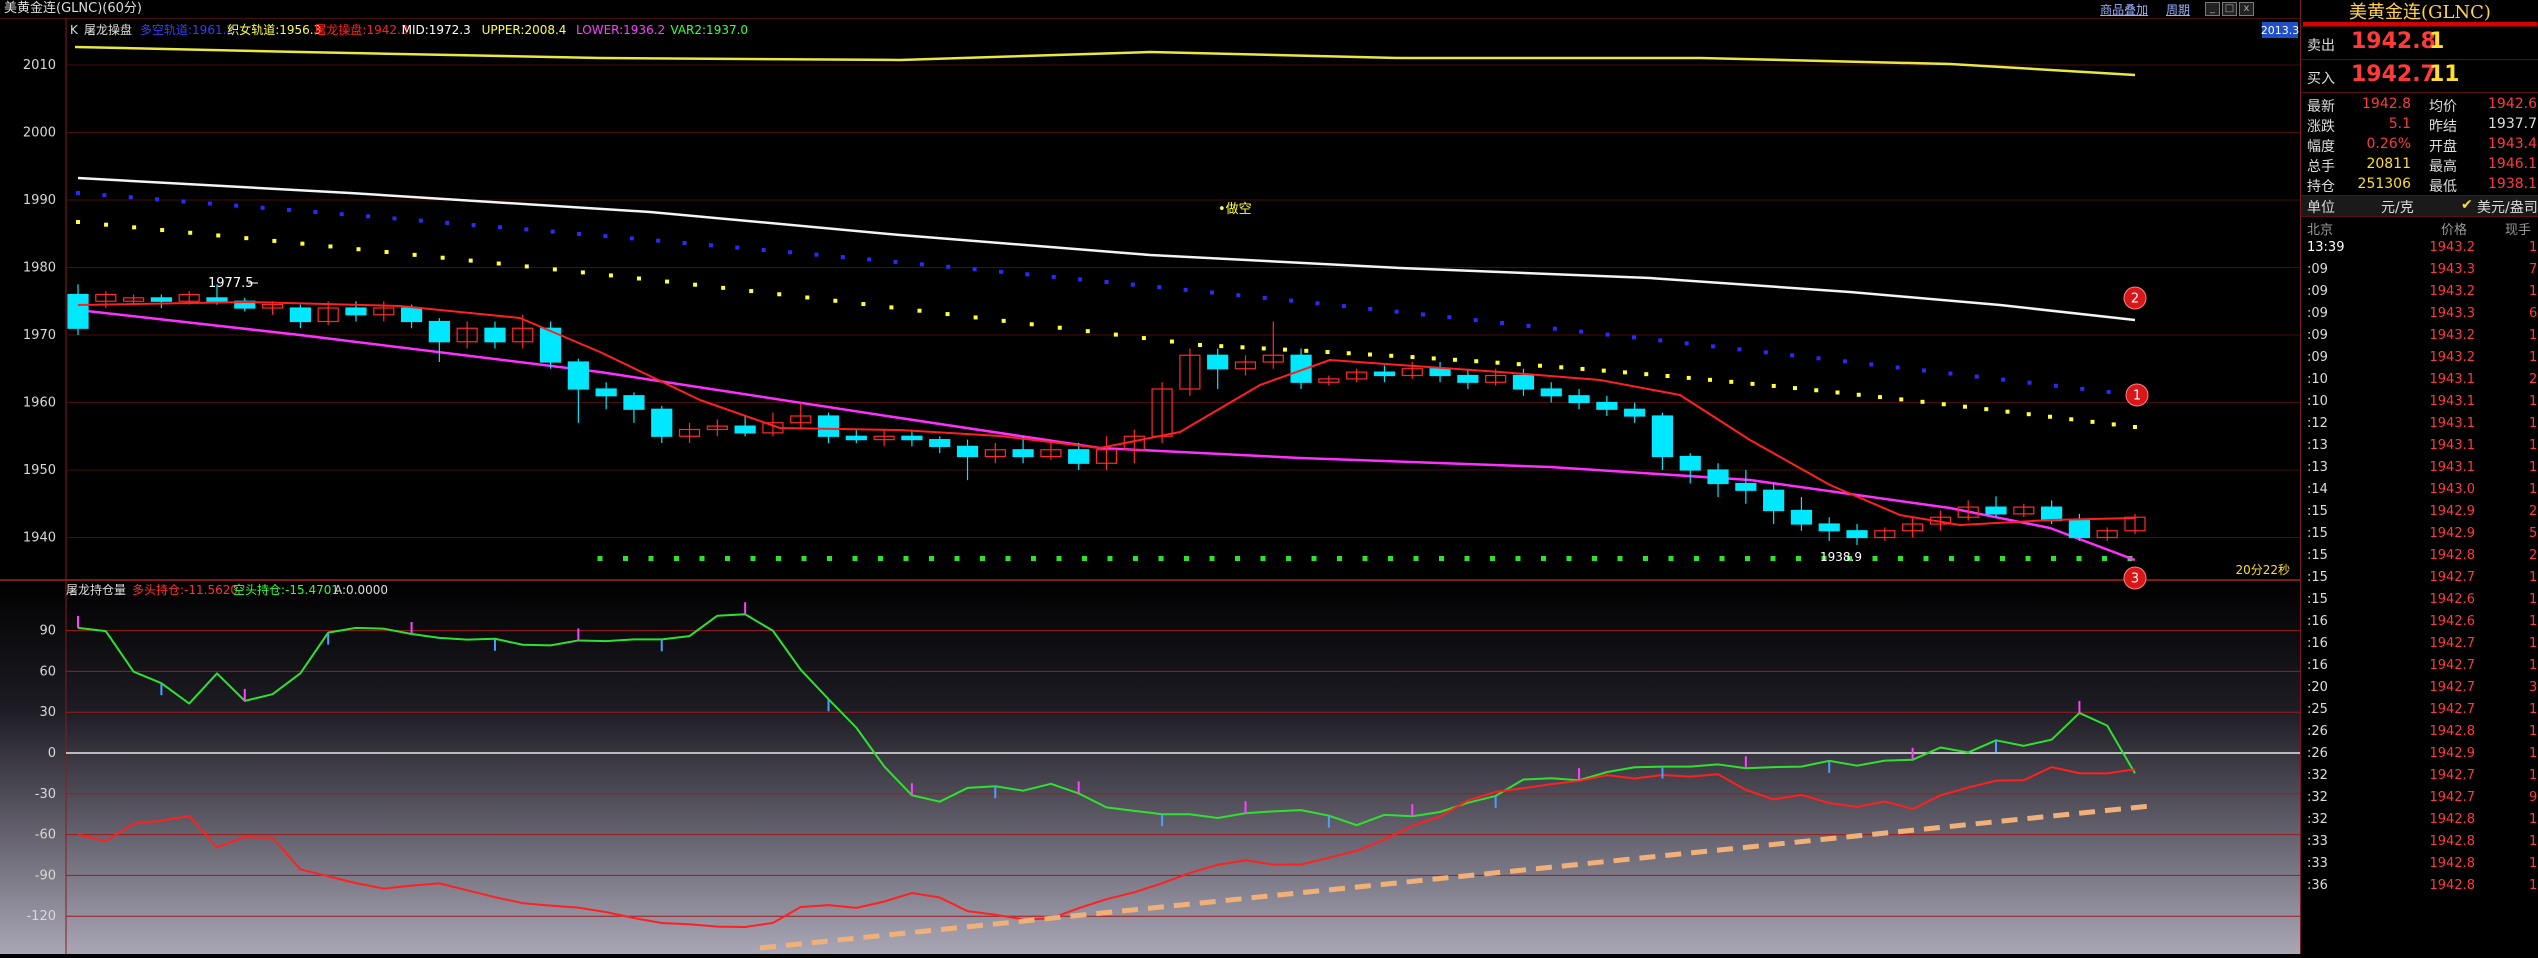  What do you see at coordinates (2419, 380) in the screenshot?
I see `tick-row: :10 1943.1 2` at bounding box center [2419, 380].